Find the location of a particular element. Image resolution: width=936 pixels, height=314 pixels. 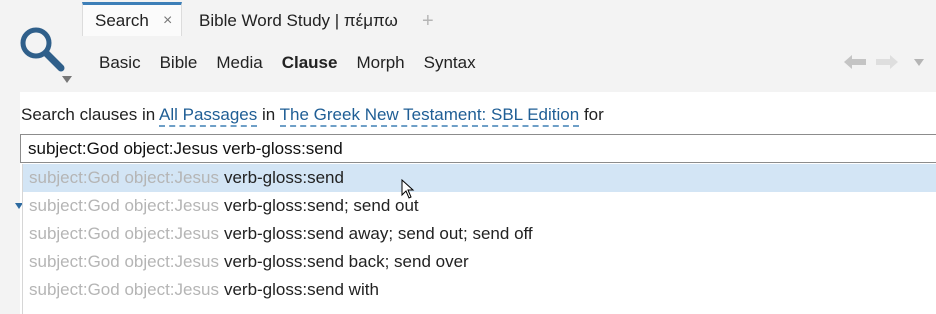

tab-bible-word-study: Bible Word Study | πέμπω is located at coordinates (298, 21).